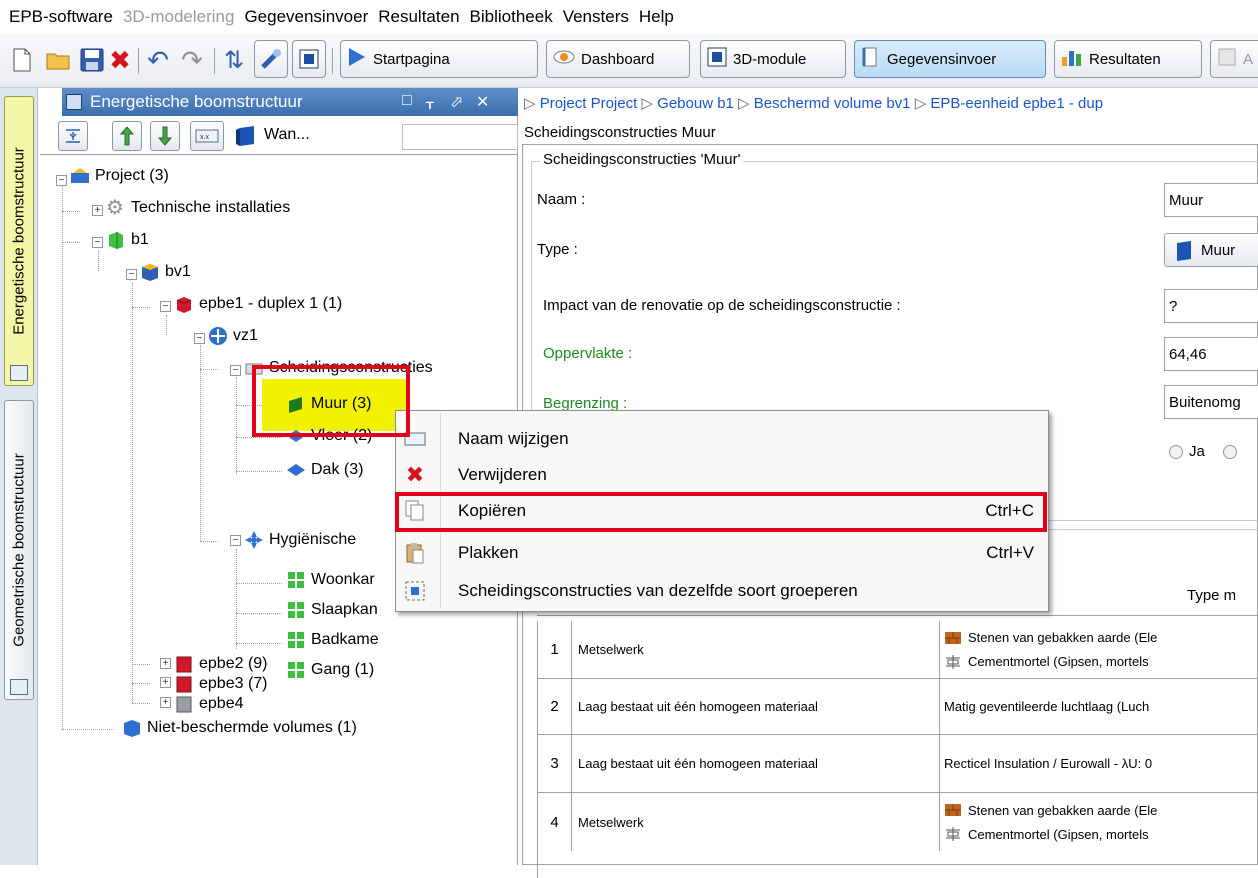 The image size is (1258, 878). I want to click on ventilation-icon, so click(254, 540).